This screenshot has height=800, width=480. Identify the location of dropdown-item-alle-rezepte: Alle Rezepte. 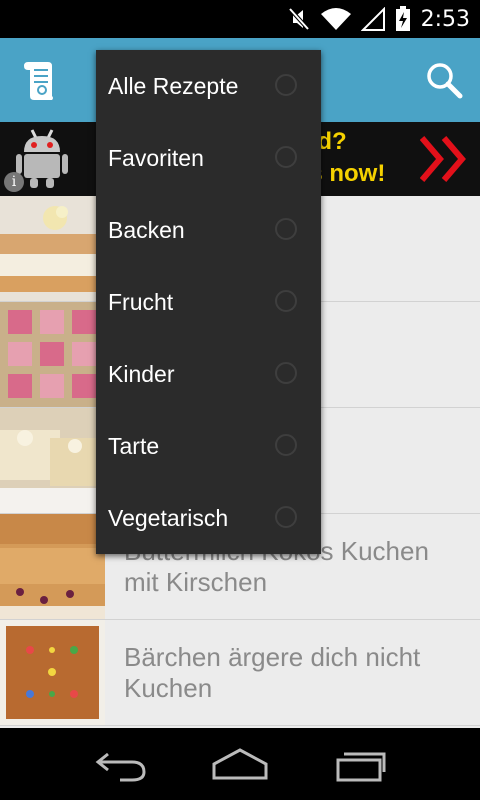
(208, 86).